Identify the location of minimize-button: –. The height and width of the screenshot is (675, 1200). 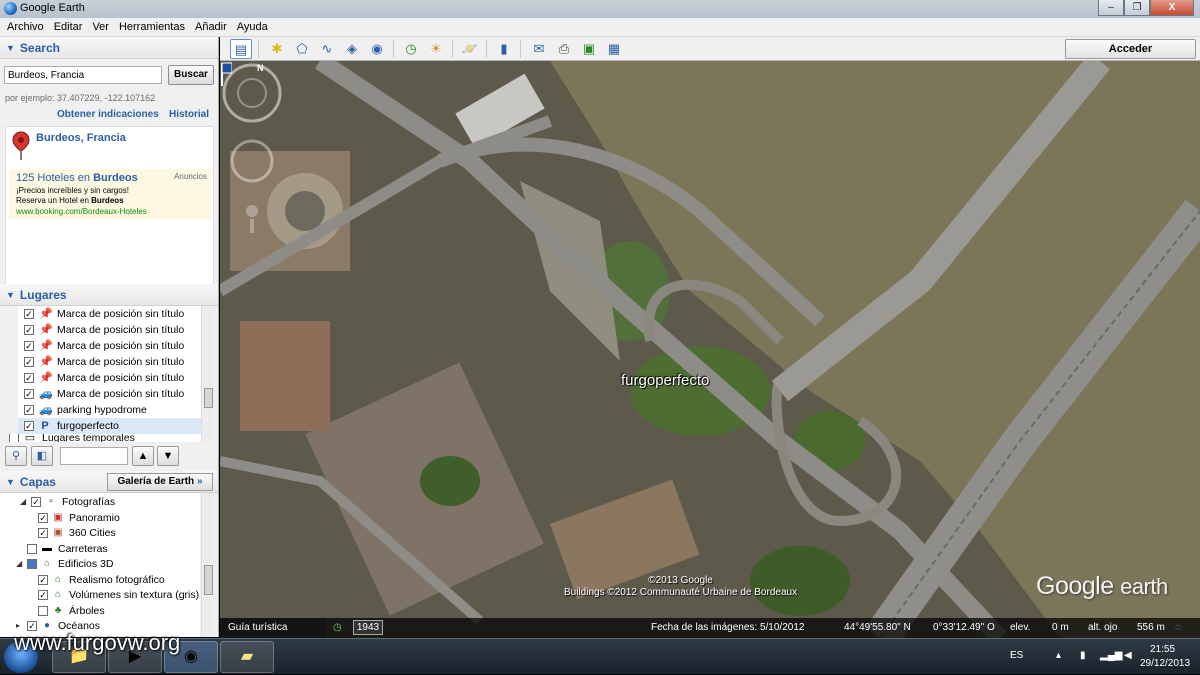
(1111, 8).